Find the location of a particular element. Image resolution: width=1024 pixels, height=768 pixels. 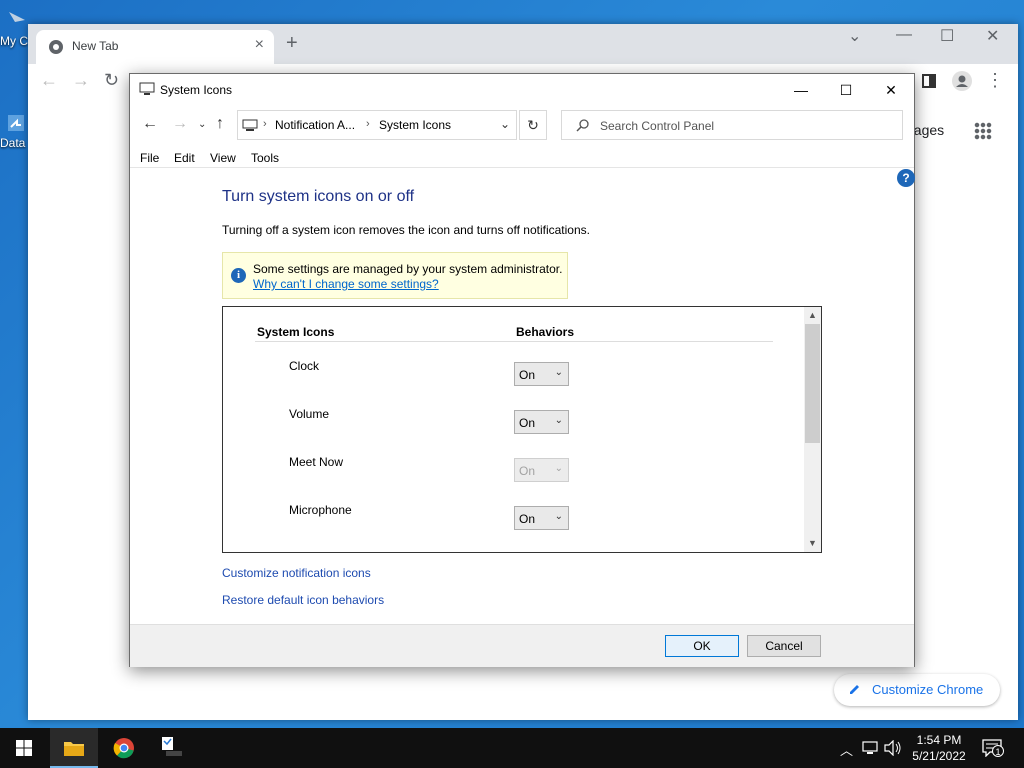

row-label-volume: Volume is located at coordinates (309, 414).